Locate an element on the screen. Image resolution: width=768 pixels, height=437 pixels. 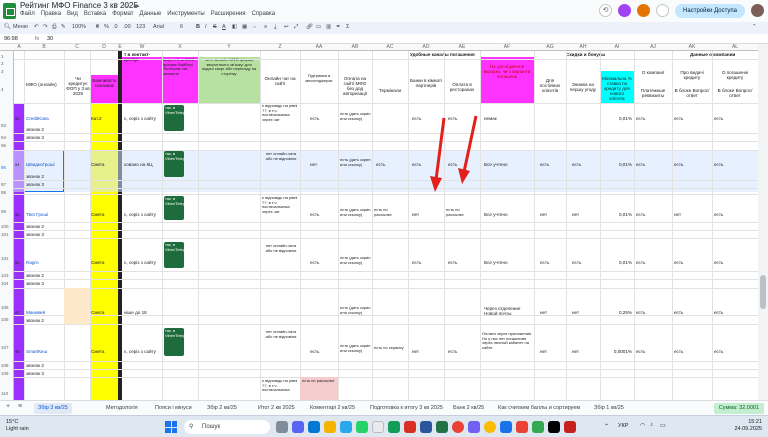
strikethrough-icon: S is located at coordinates (215, 27).